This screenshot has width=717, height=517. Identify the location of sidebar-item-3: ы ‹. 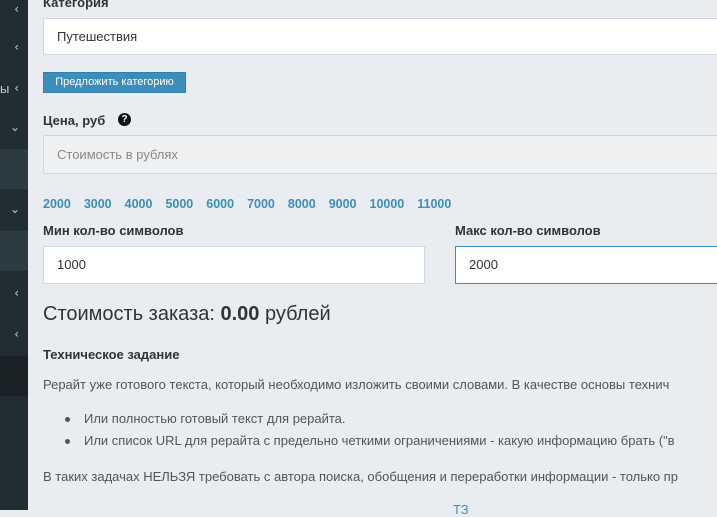
(14, 89).